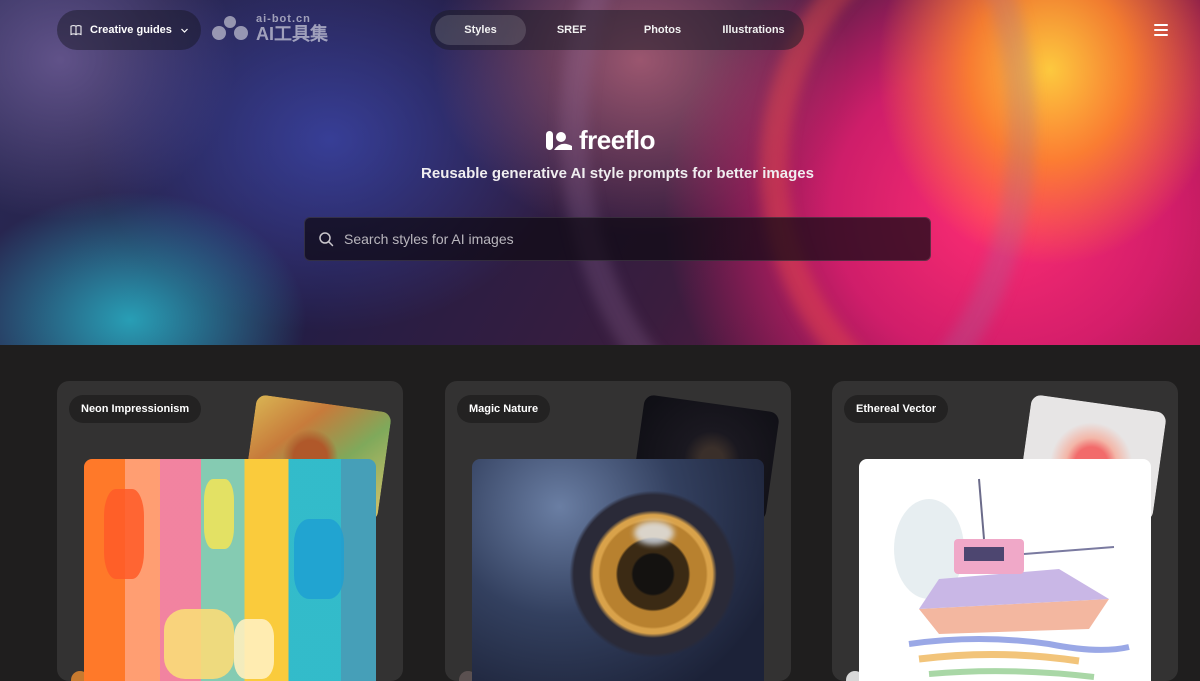 The image size is (1200, 681). What do you see at coordinates (1012, 579) in the screenshot?
I see `boat-illustration` at bounding box center [1012, 579].